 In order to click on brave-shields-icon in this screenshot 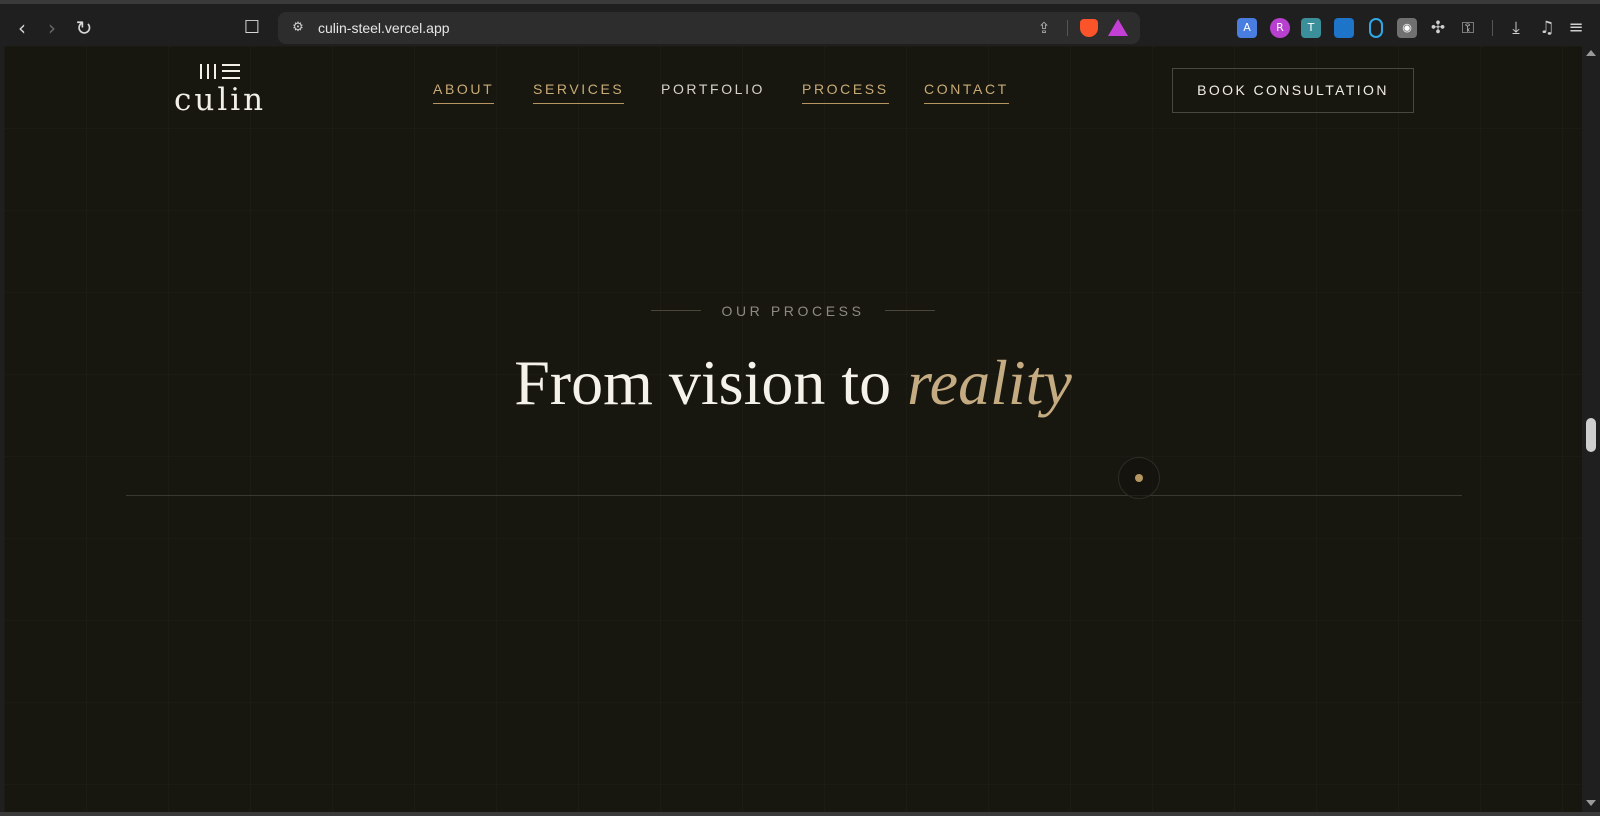, I will do `click(1089, 28)`.